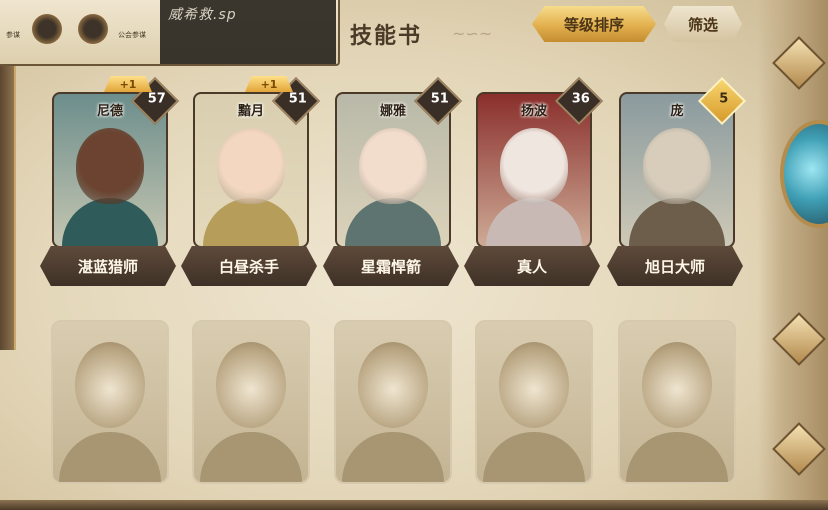  I want to click on hero-card: 尼德 57 +1 湛蓝猎师, so click(110, 182).